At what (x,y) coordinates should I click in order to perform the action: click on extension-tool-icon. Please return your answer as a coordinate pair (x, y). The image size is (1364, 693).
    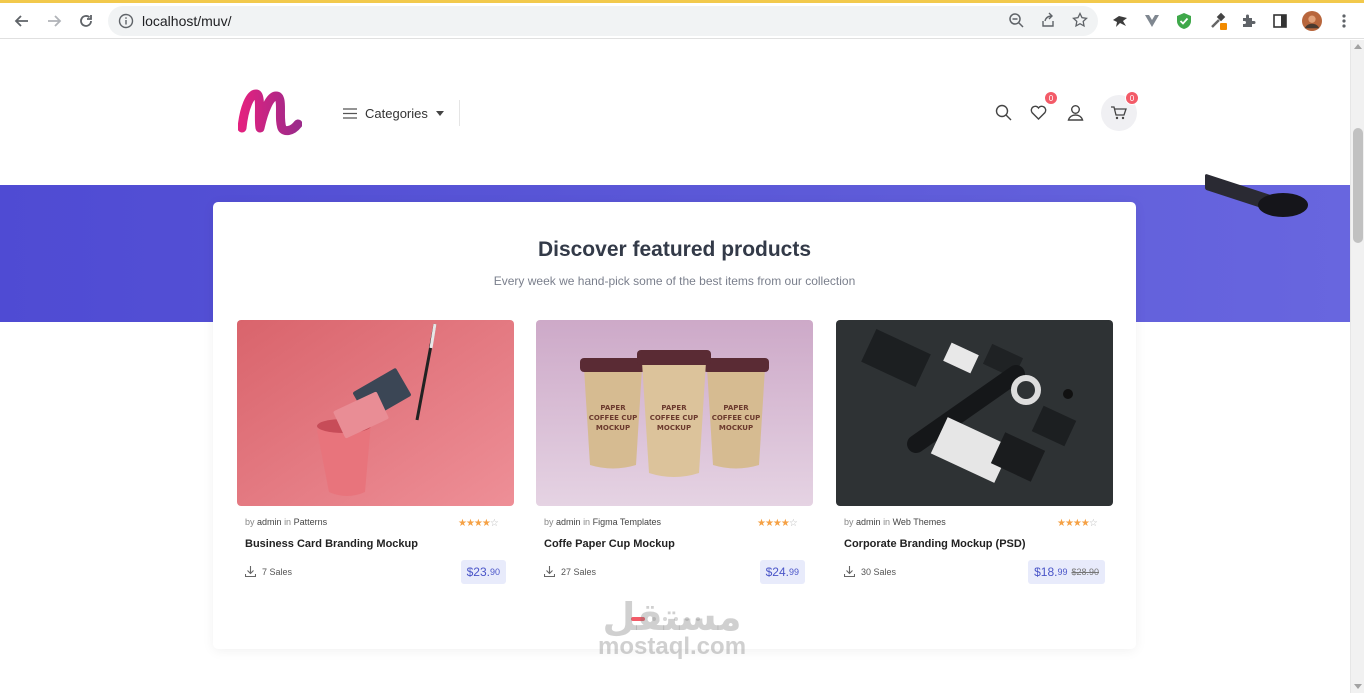
    Looking at the image, I should click on (1218, 21).